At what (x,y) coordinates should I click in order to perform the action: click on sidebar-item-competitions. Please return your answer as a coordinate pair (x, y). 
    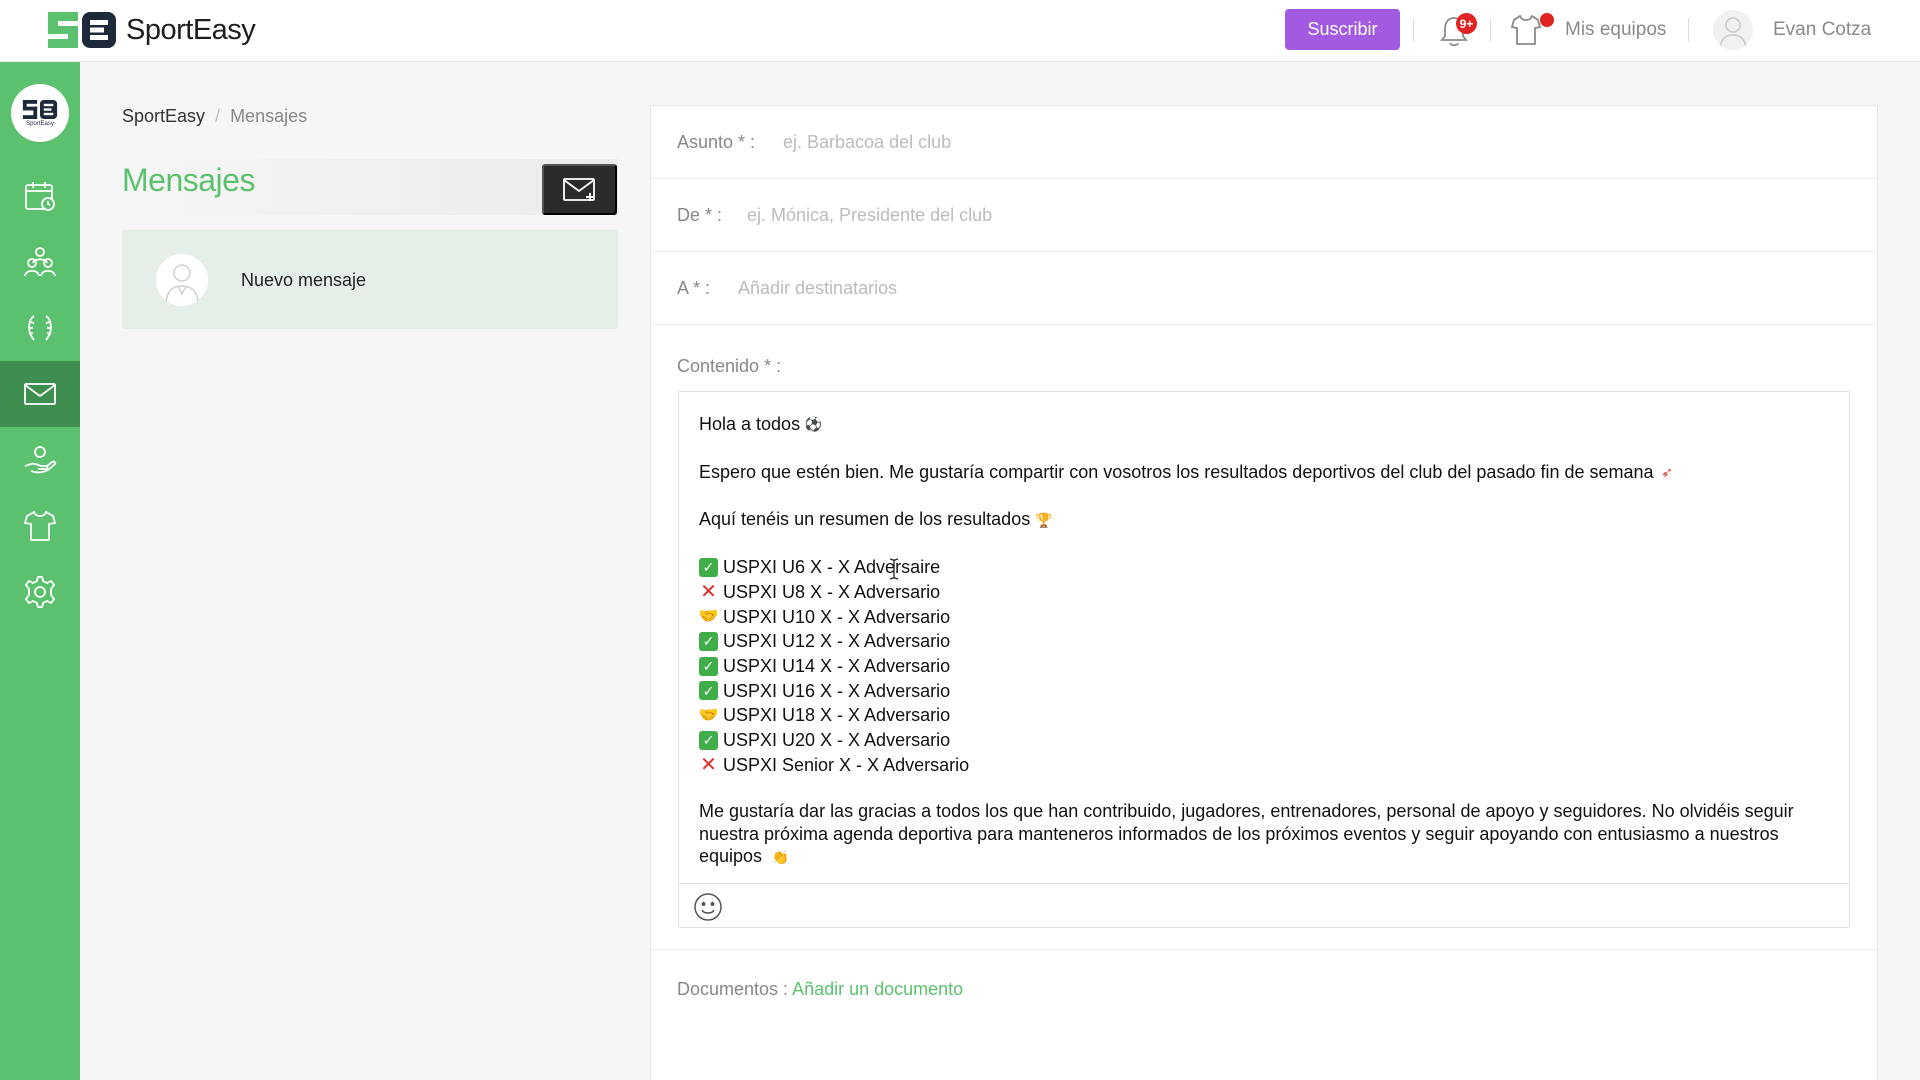
    Looking at the image, I should click on (40, 328).